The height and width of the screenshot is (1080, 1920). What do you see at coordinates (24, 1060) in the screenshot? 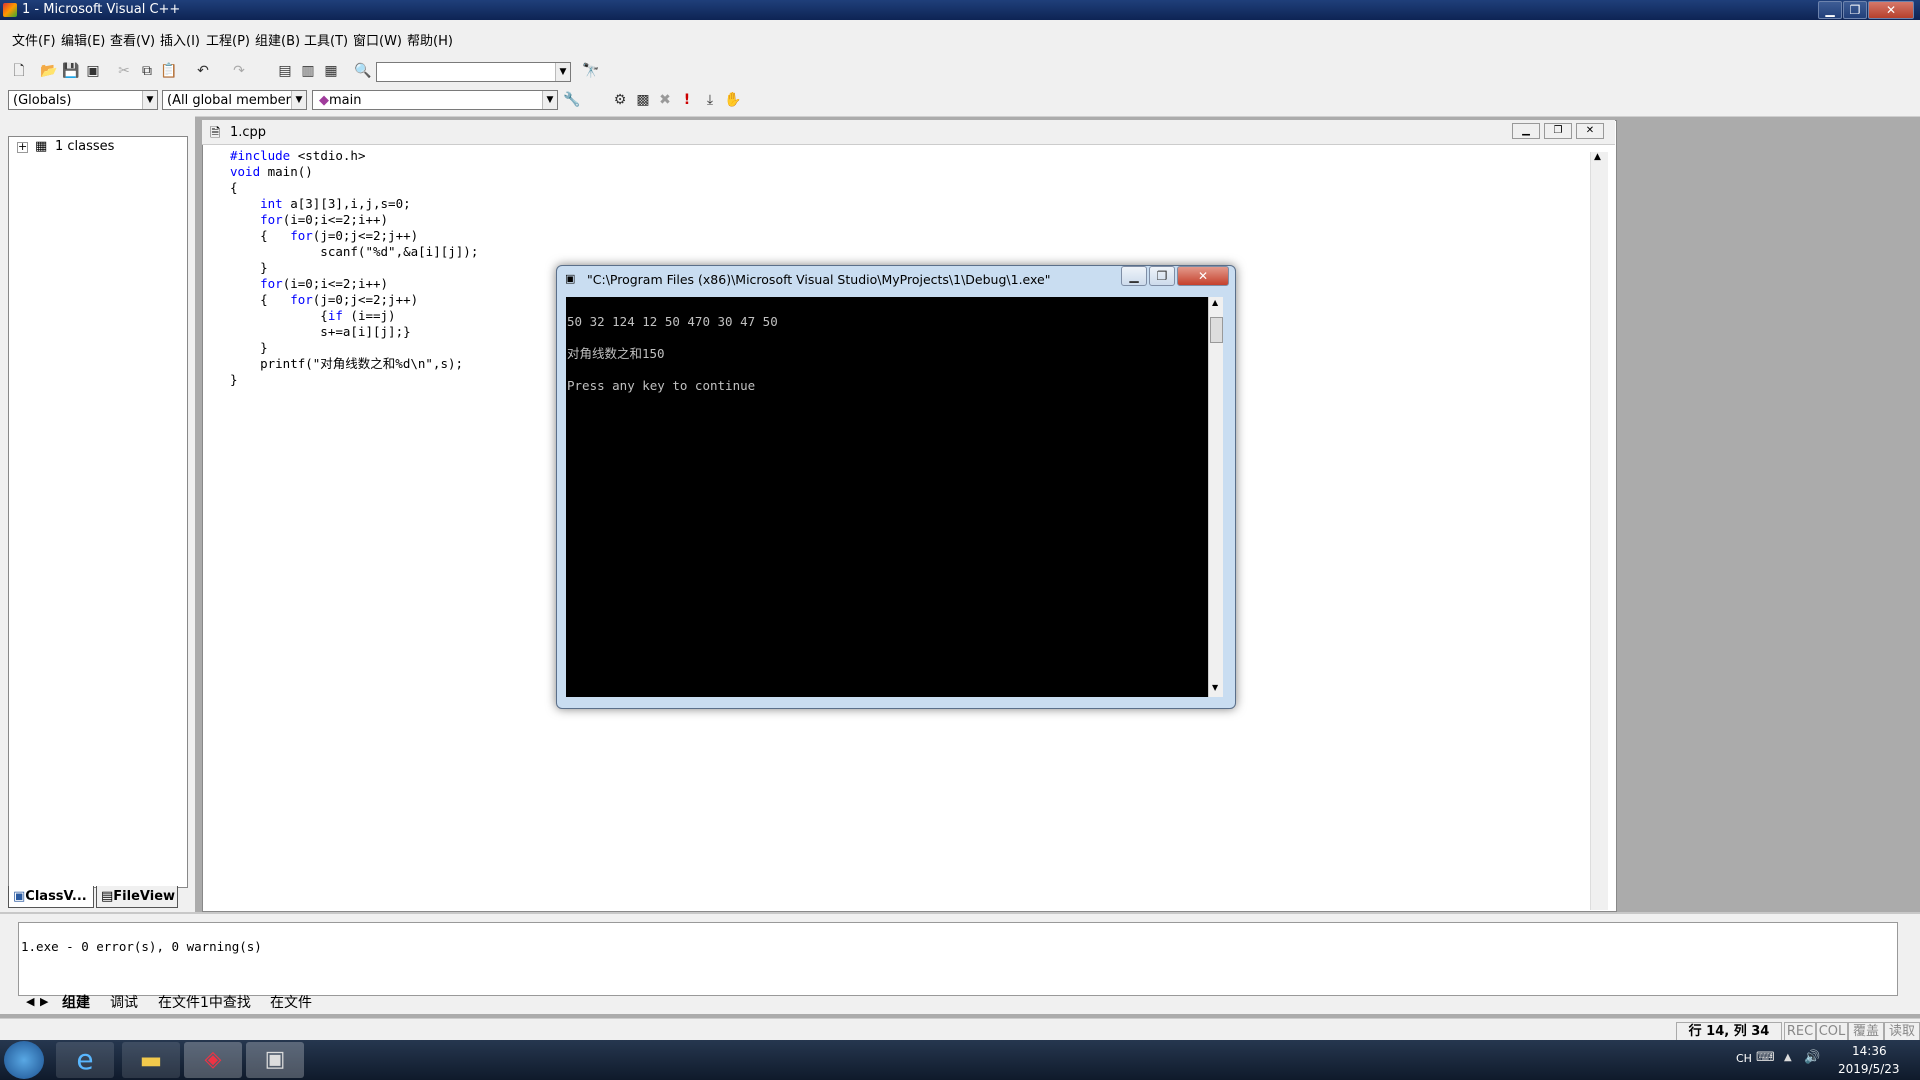
I see `start-button` at bounding box center [24, 1060].